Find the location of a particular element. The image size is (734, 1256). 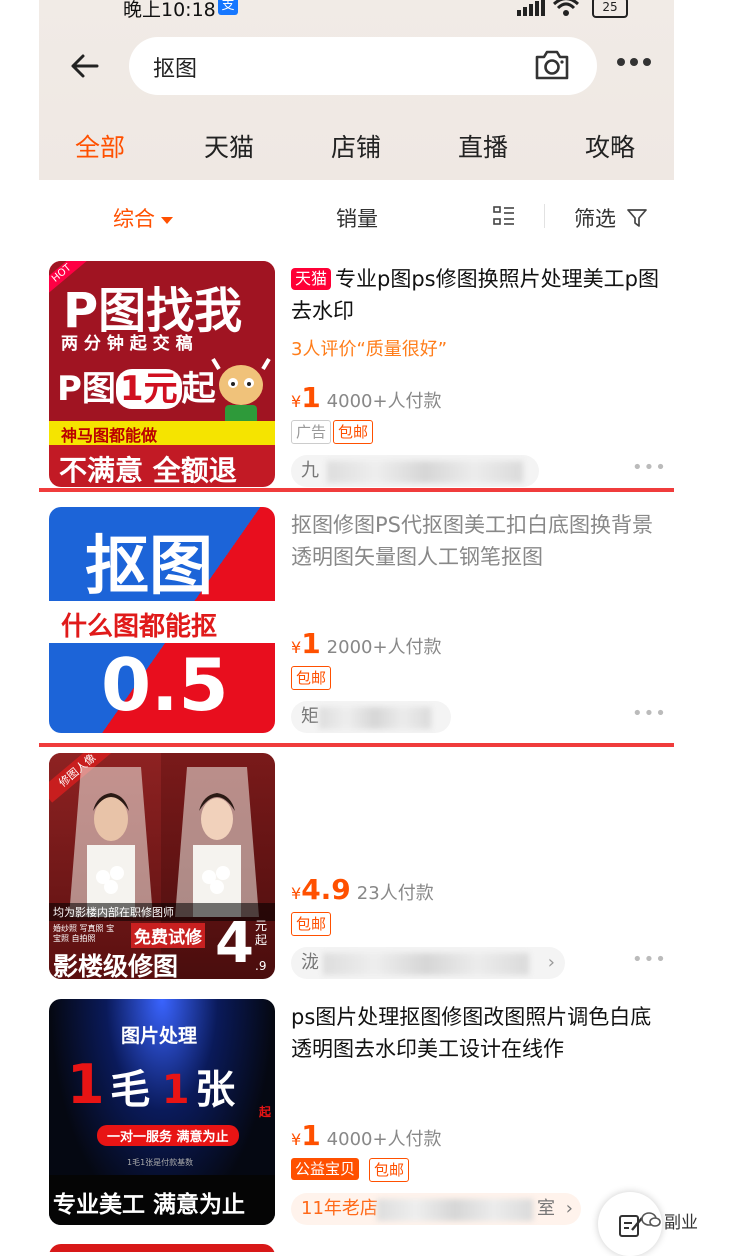

thumb-price-decimal: .9 is located at coordinates (261, 966).